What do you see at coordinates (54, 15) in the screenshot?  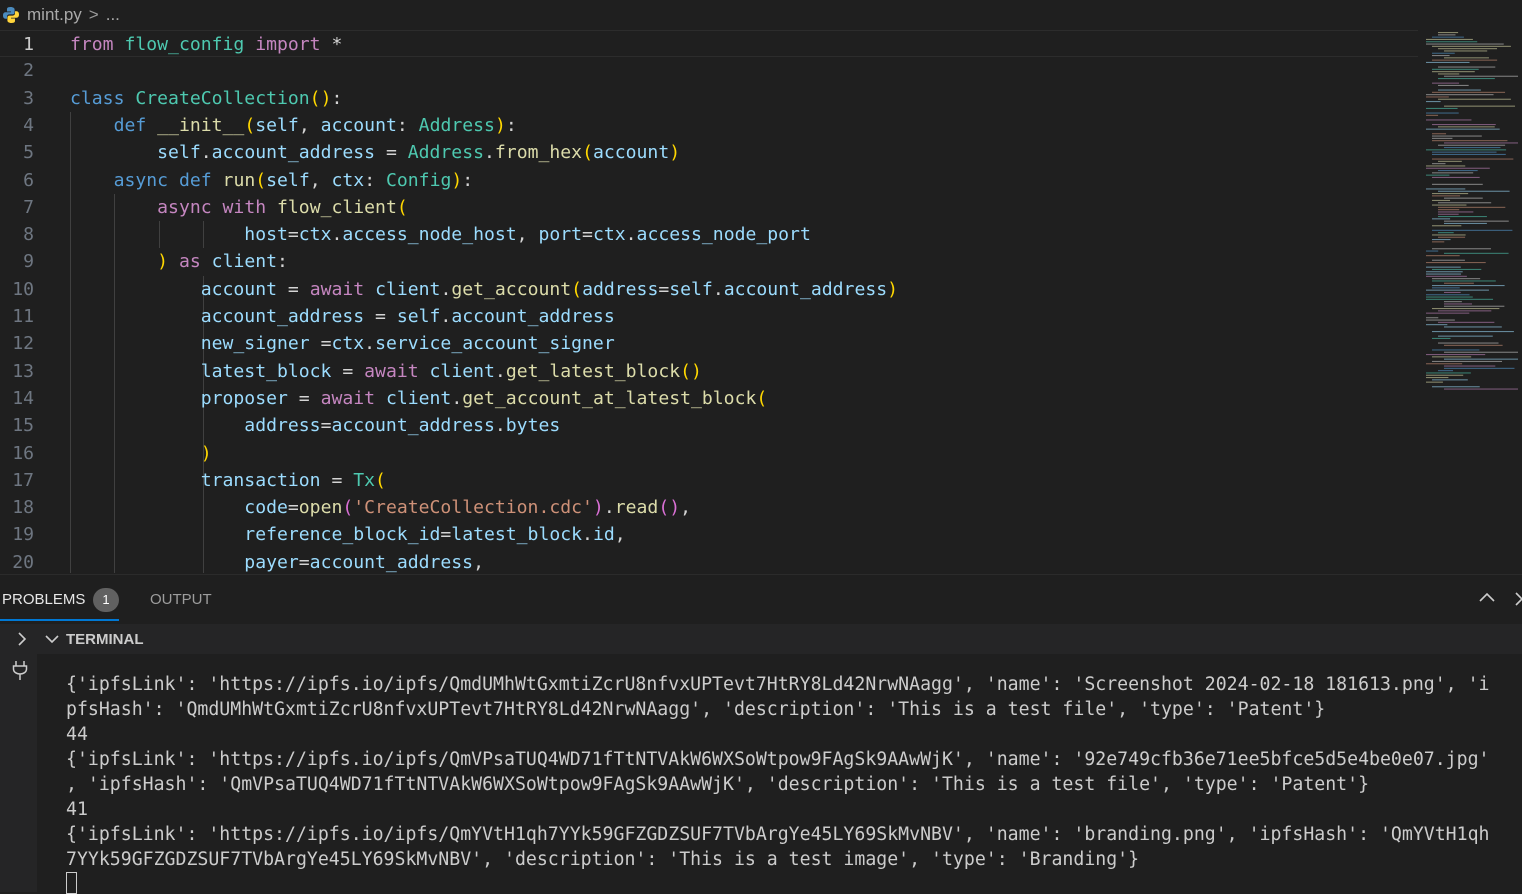 I see `breadcrumb-file: mint.py` at bounding box center [54, 15].